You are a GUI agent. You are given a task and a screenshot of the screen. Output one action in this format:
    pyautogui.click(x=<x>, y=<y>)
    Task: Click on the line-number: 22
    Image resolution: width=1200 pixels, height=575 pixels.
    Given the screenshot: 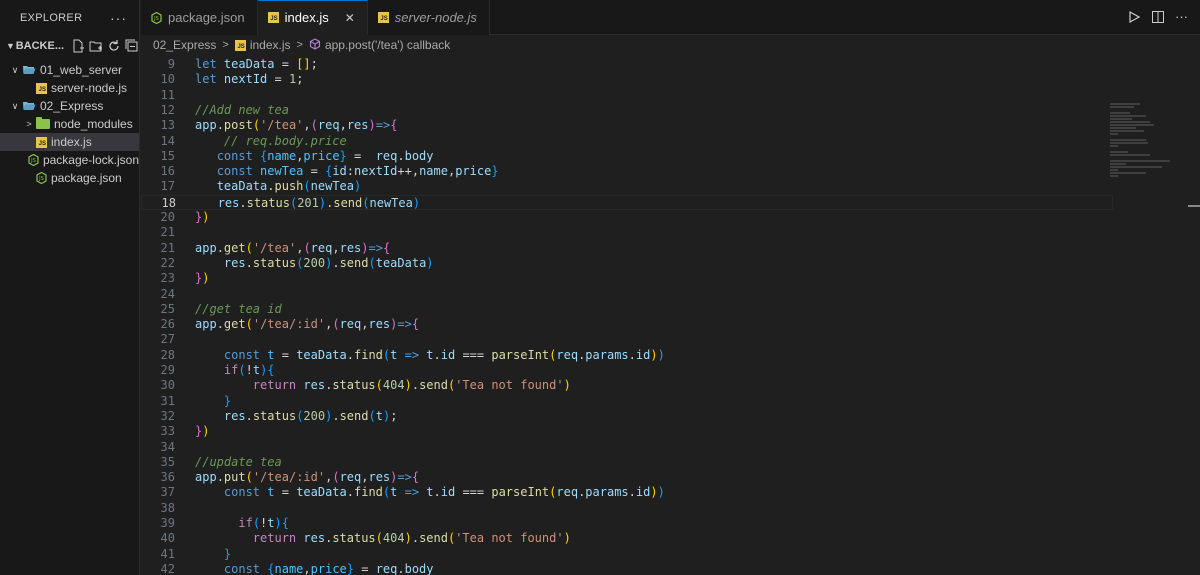 What is the action you would take?
    pyautogui.click(x=167, y=262)
    